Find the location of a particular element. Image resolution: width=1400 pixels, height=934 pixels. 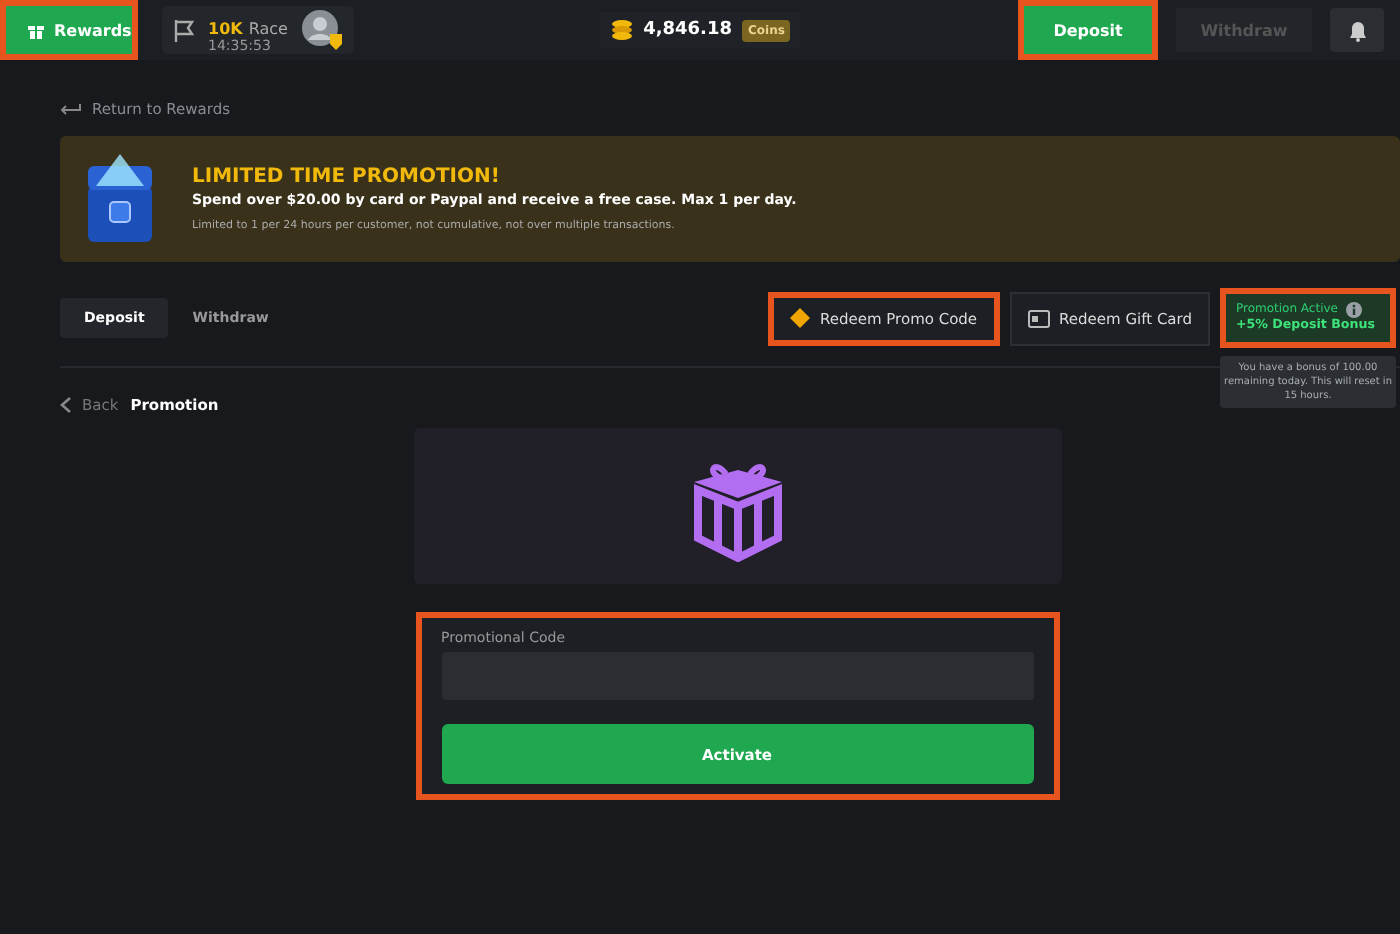

deposit-button: Deposit is located at coordinates (1088, 30).